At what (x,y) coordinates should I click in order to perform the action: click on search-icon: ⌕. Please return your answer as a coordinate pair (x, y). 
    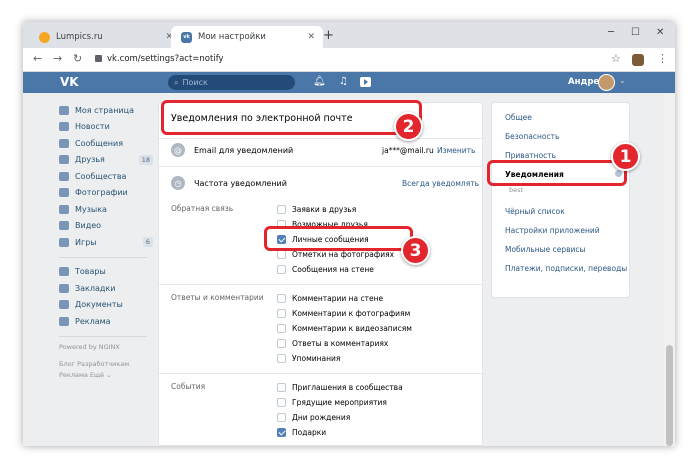
    Looking at the image, I should click on (176, 82).